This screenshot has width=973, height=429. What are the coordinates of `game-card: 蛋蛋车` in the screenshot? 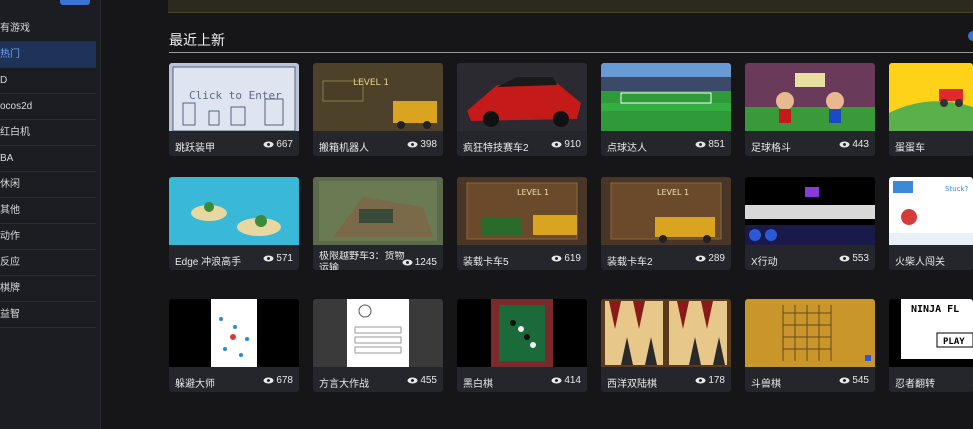 It's located at (931, 109).